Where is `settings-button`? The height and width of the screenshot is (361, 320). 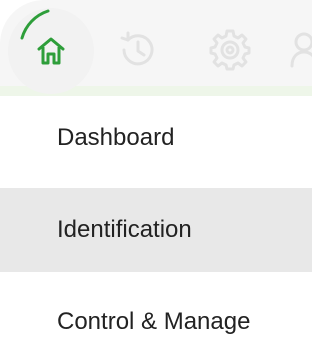 settings-button is located at coordinates (230, 50).